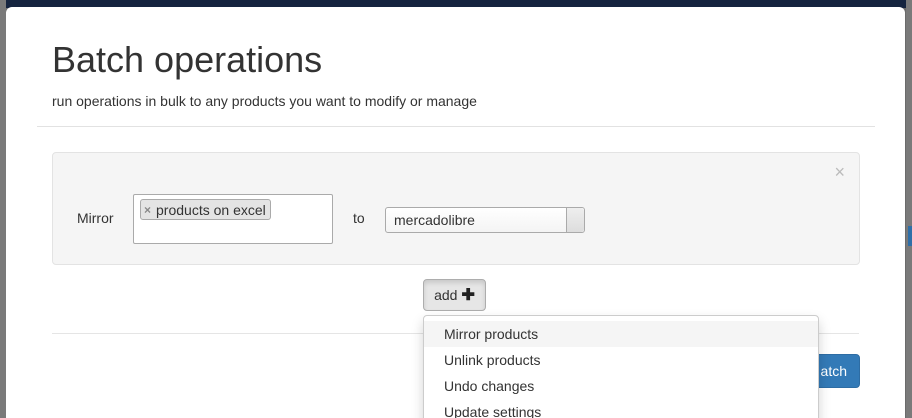 This screenshot has height=418, width=912. I want to click on target-select: mercadolibre, so click(485, 220).